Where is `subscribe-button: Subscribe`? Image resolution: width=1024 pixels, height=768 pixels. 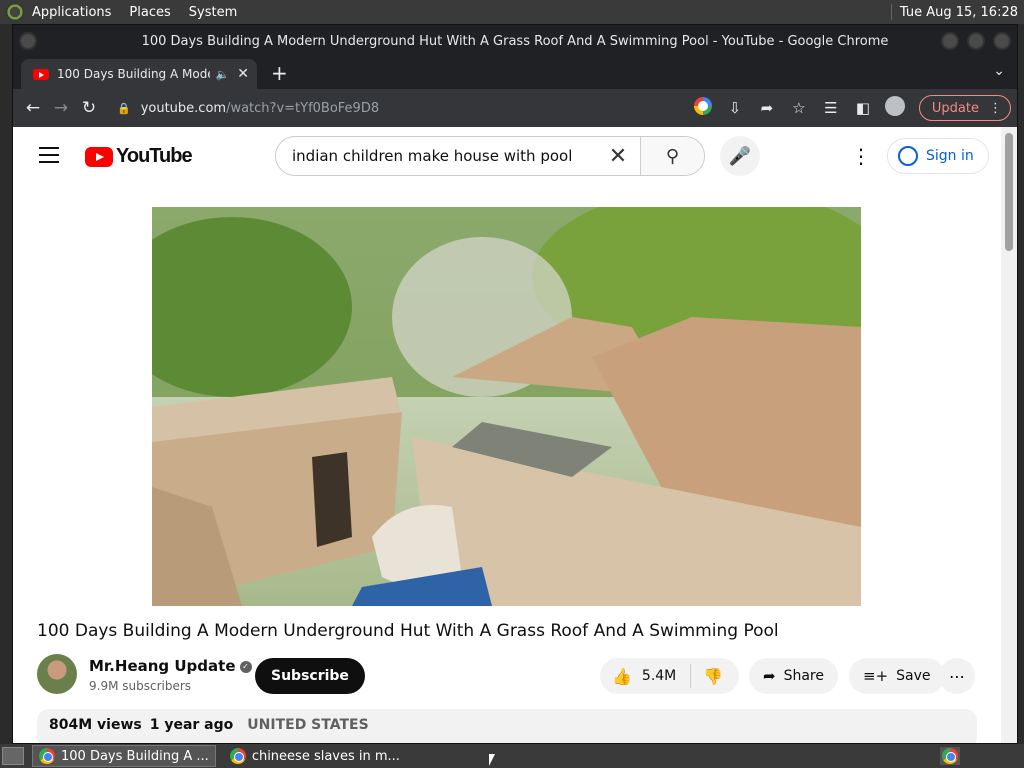 subscribe-button: Subscribe is located at coordinates (310, 676).